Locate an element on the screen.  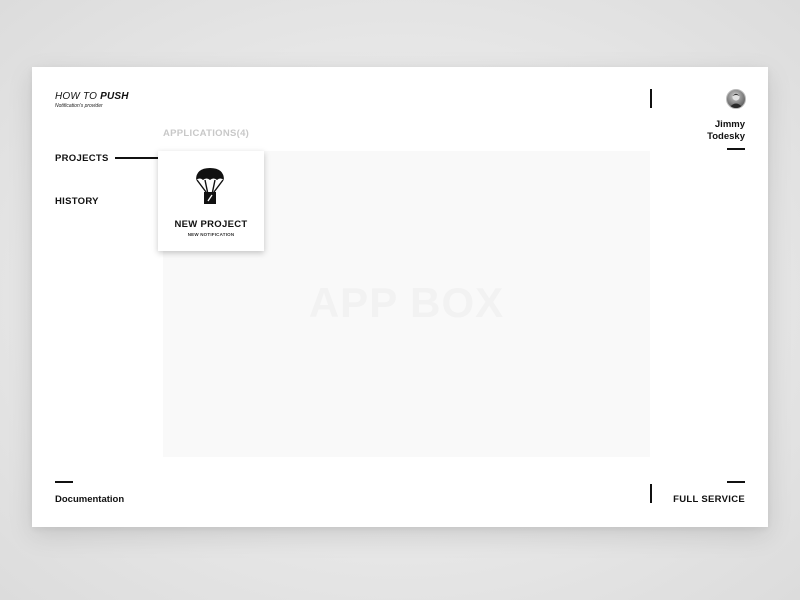
brand-logo: HOW TO PUSH Notification's provider is located at coordinates (92, 100).